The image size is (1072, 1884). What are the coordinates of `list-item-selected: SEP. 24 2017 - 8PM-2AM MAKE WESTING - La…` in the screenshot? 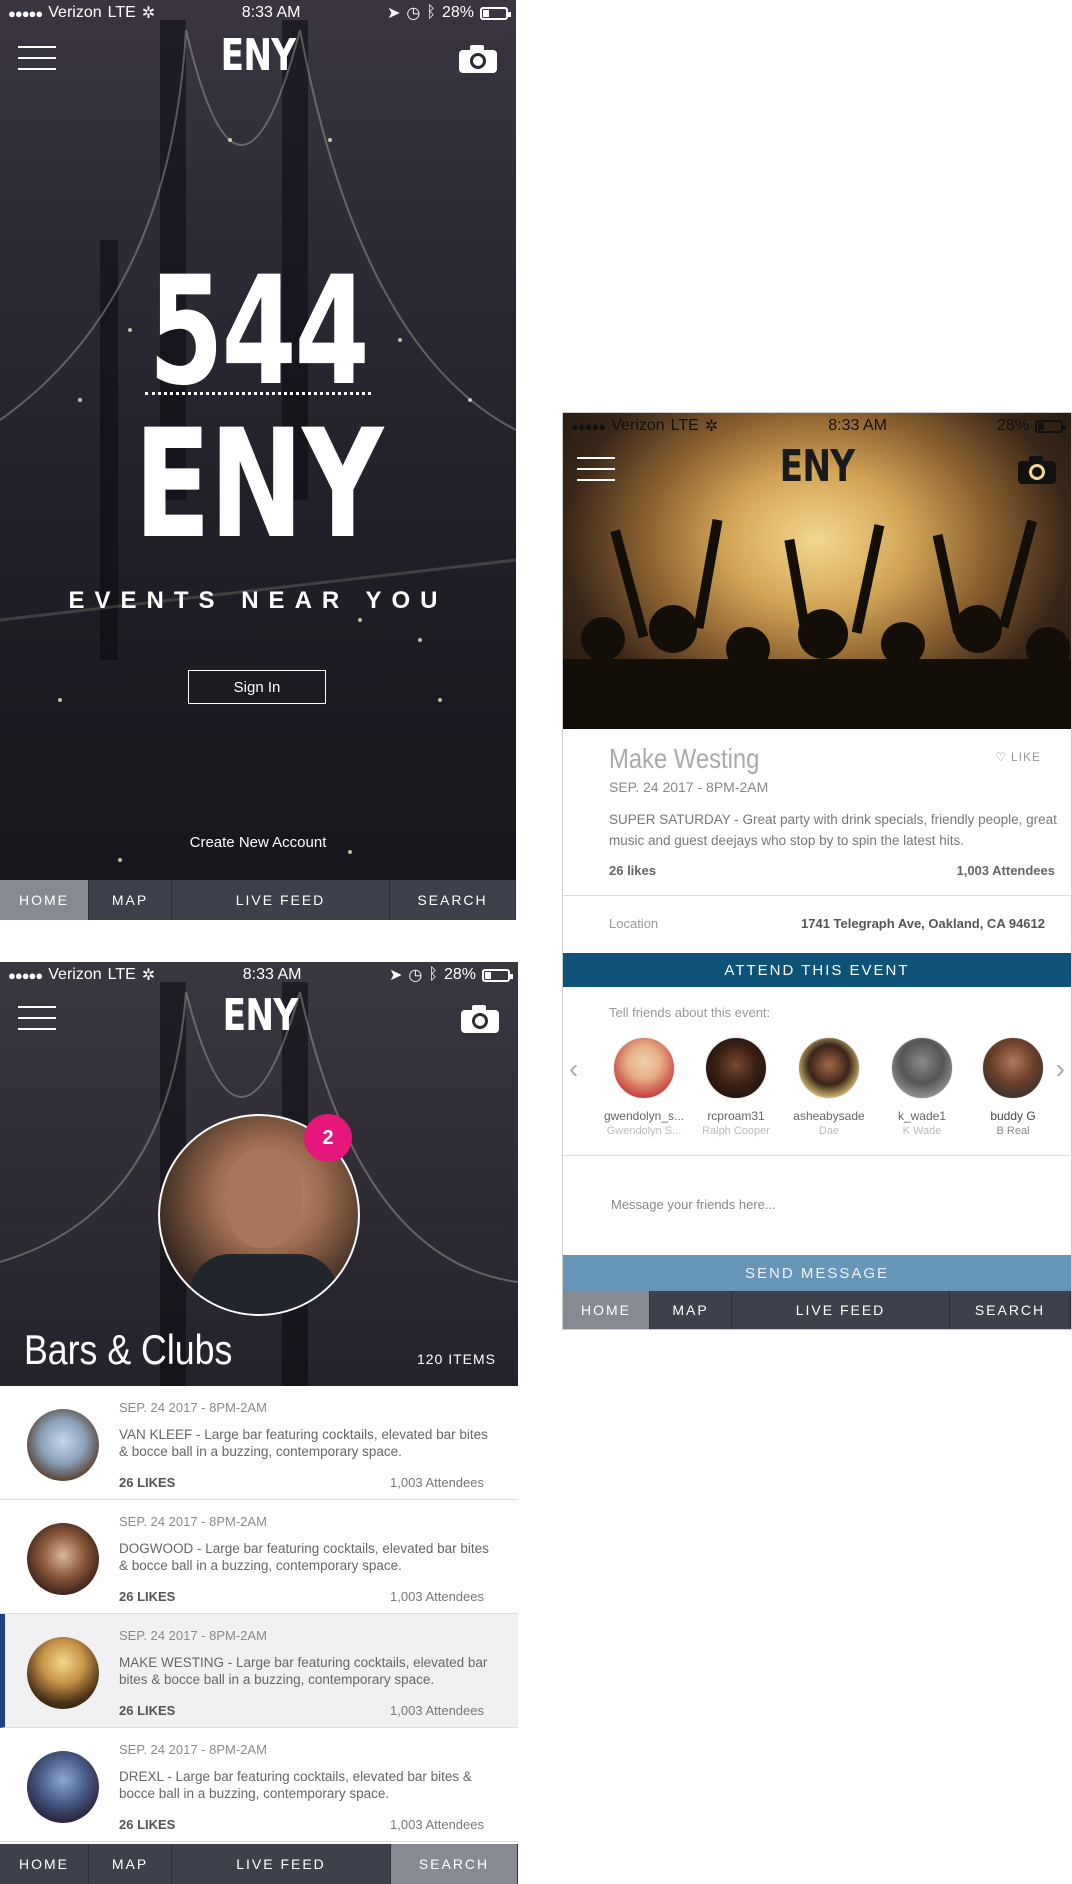 It's located at (259, 1671).